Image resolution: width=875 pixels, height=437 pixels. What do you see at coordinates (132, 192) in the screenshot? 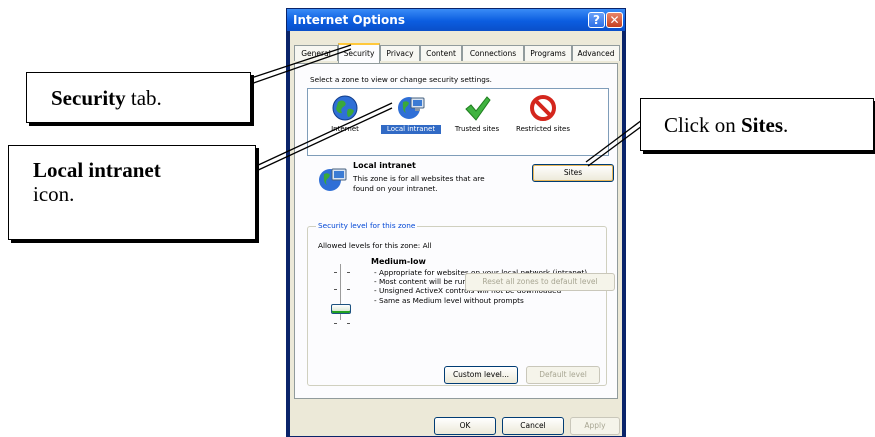
I see `local-intranet-callout: Local intranet icon.` at bounding box center [132, 192].